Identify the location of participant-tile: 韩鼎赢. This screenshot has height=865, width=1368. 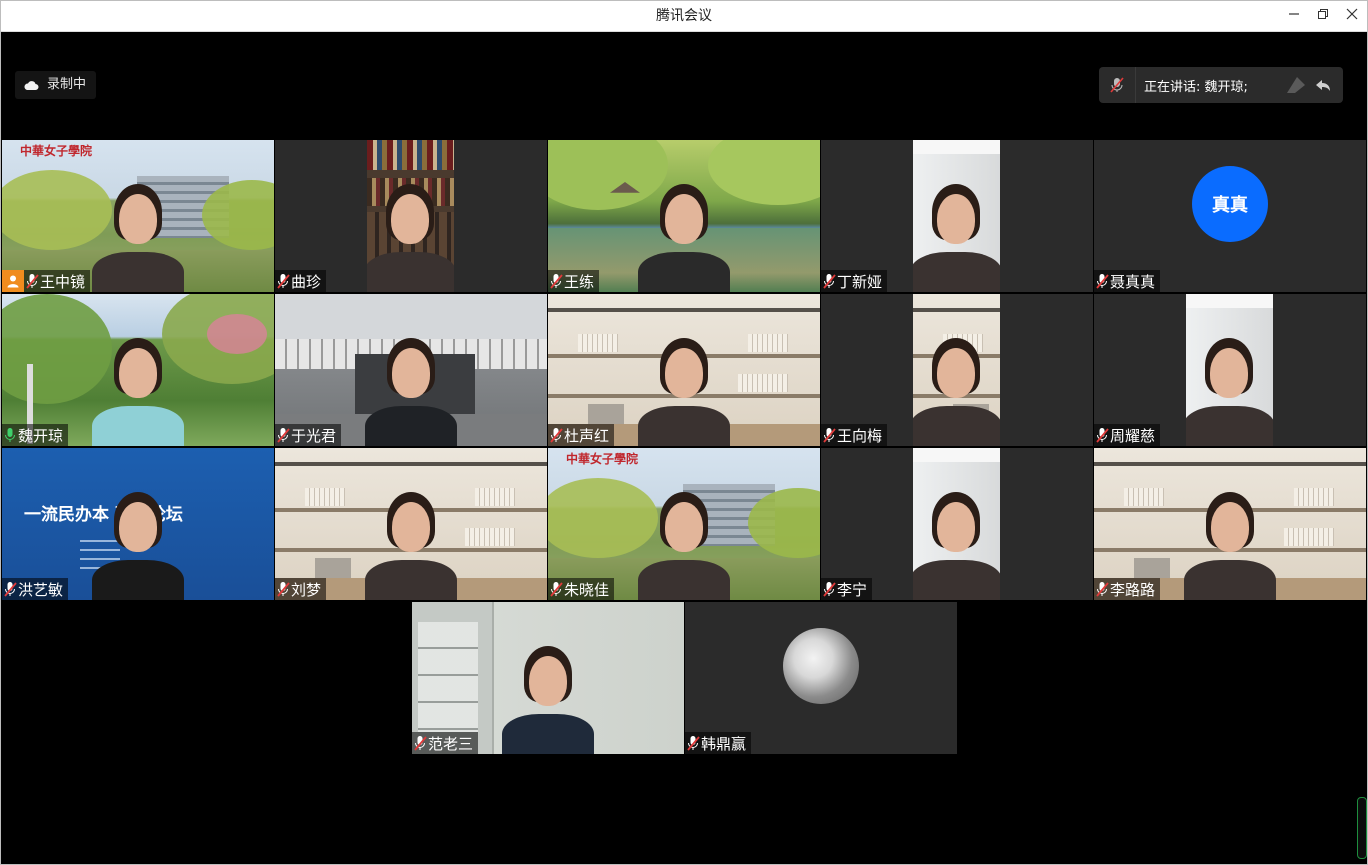
(821, 678).